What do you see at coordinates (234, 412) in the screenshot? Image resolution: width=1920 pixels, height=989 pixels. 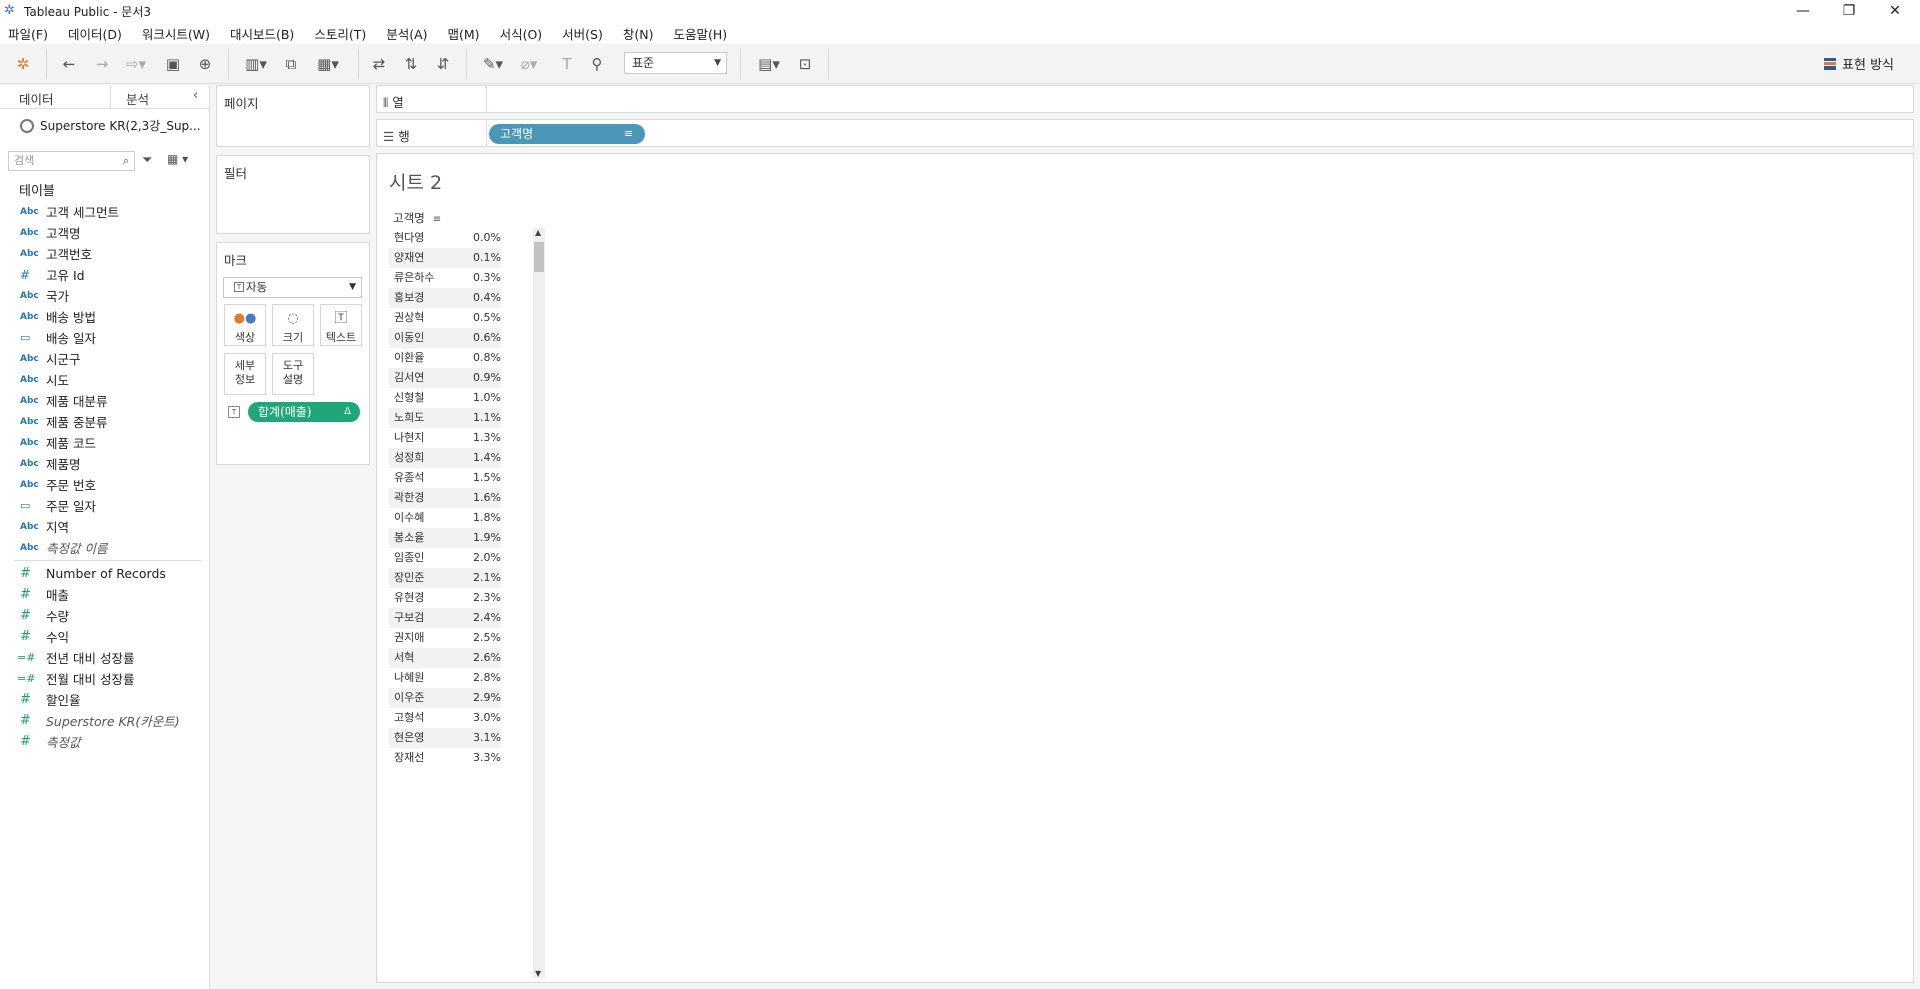 I see `text-encoding-icon: T` at bounding box center [234, 412].